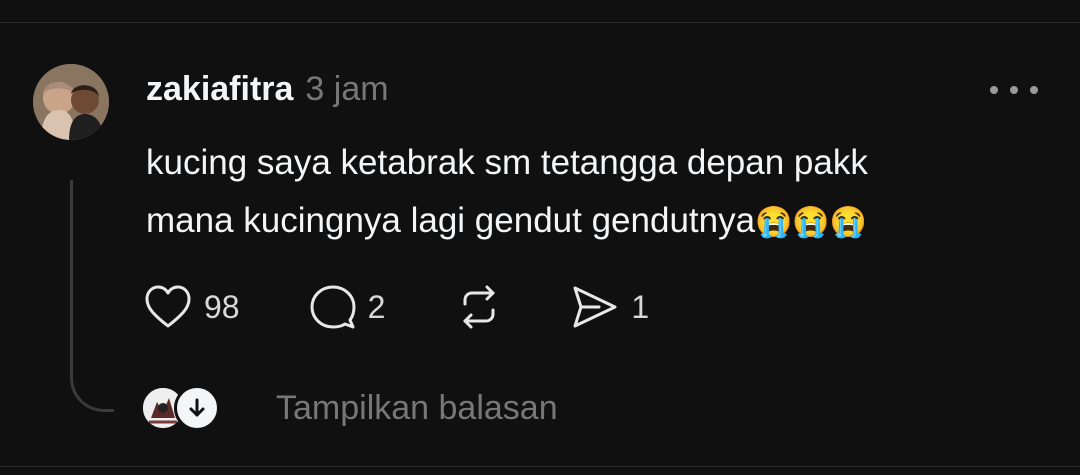 The height and width of the screenshot is (475, 1080). I want to click on top-divider, so click(540, 22).